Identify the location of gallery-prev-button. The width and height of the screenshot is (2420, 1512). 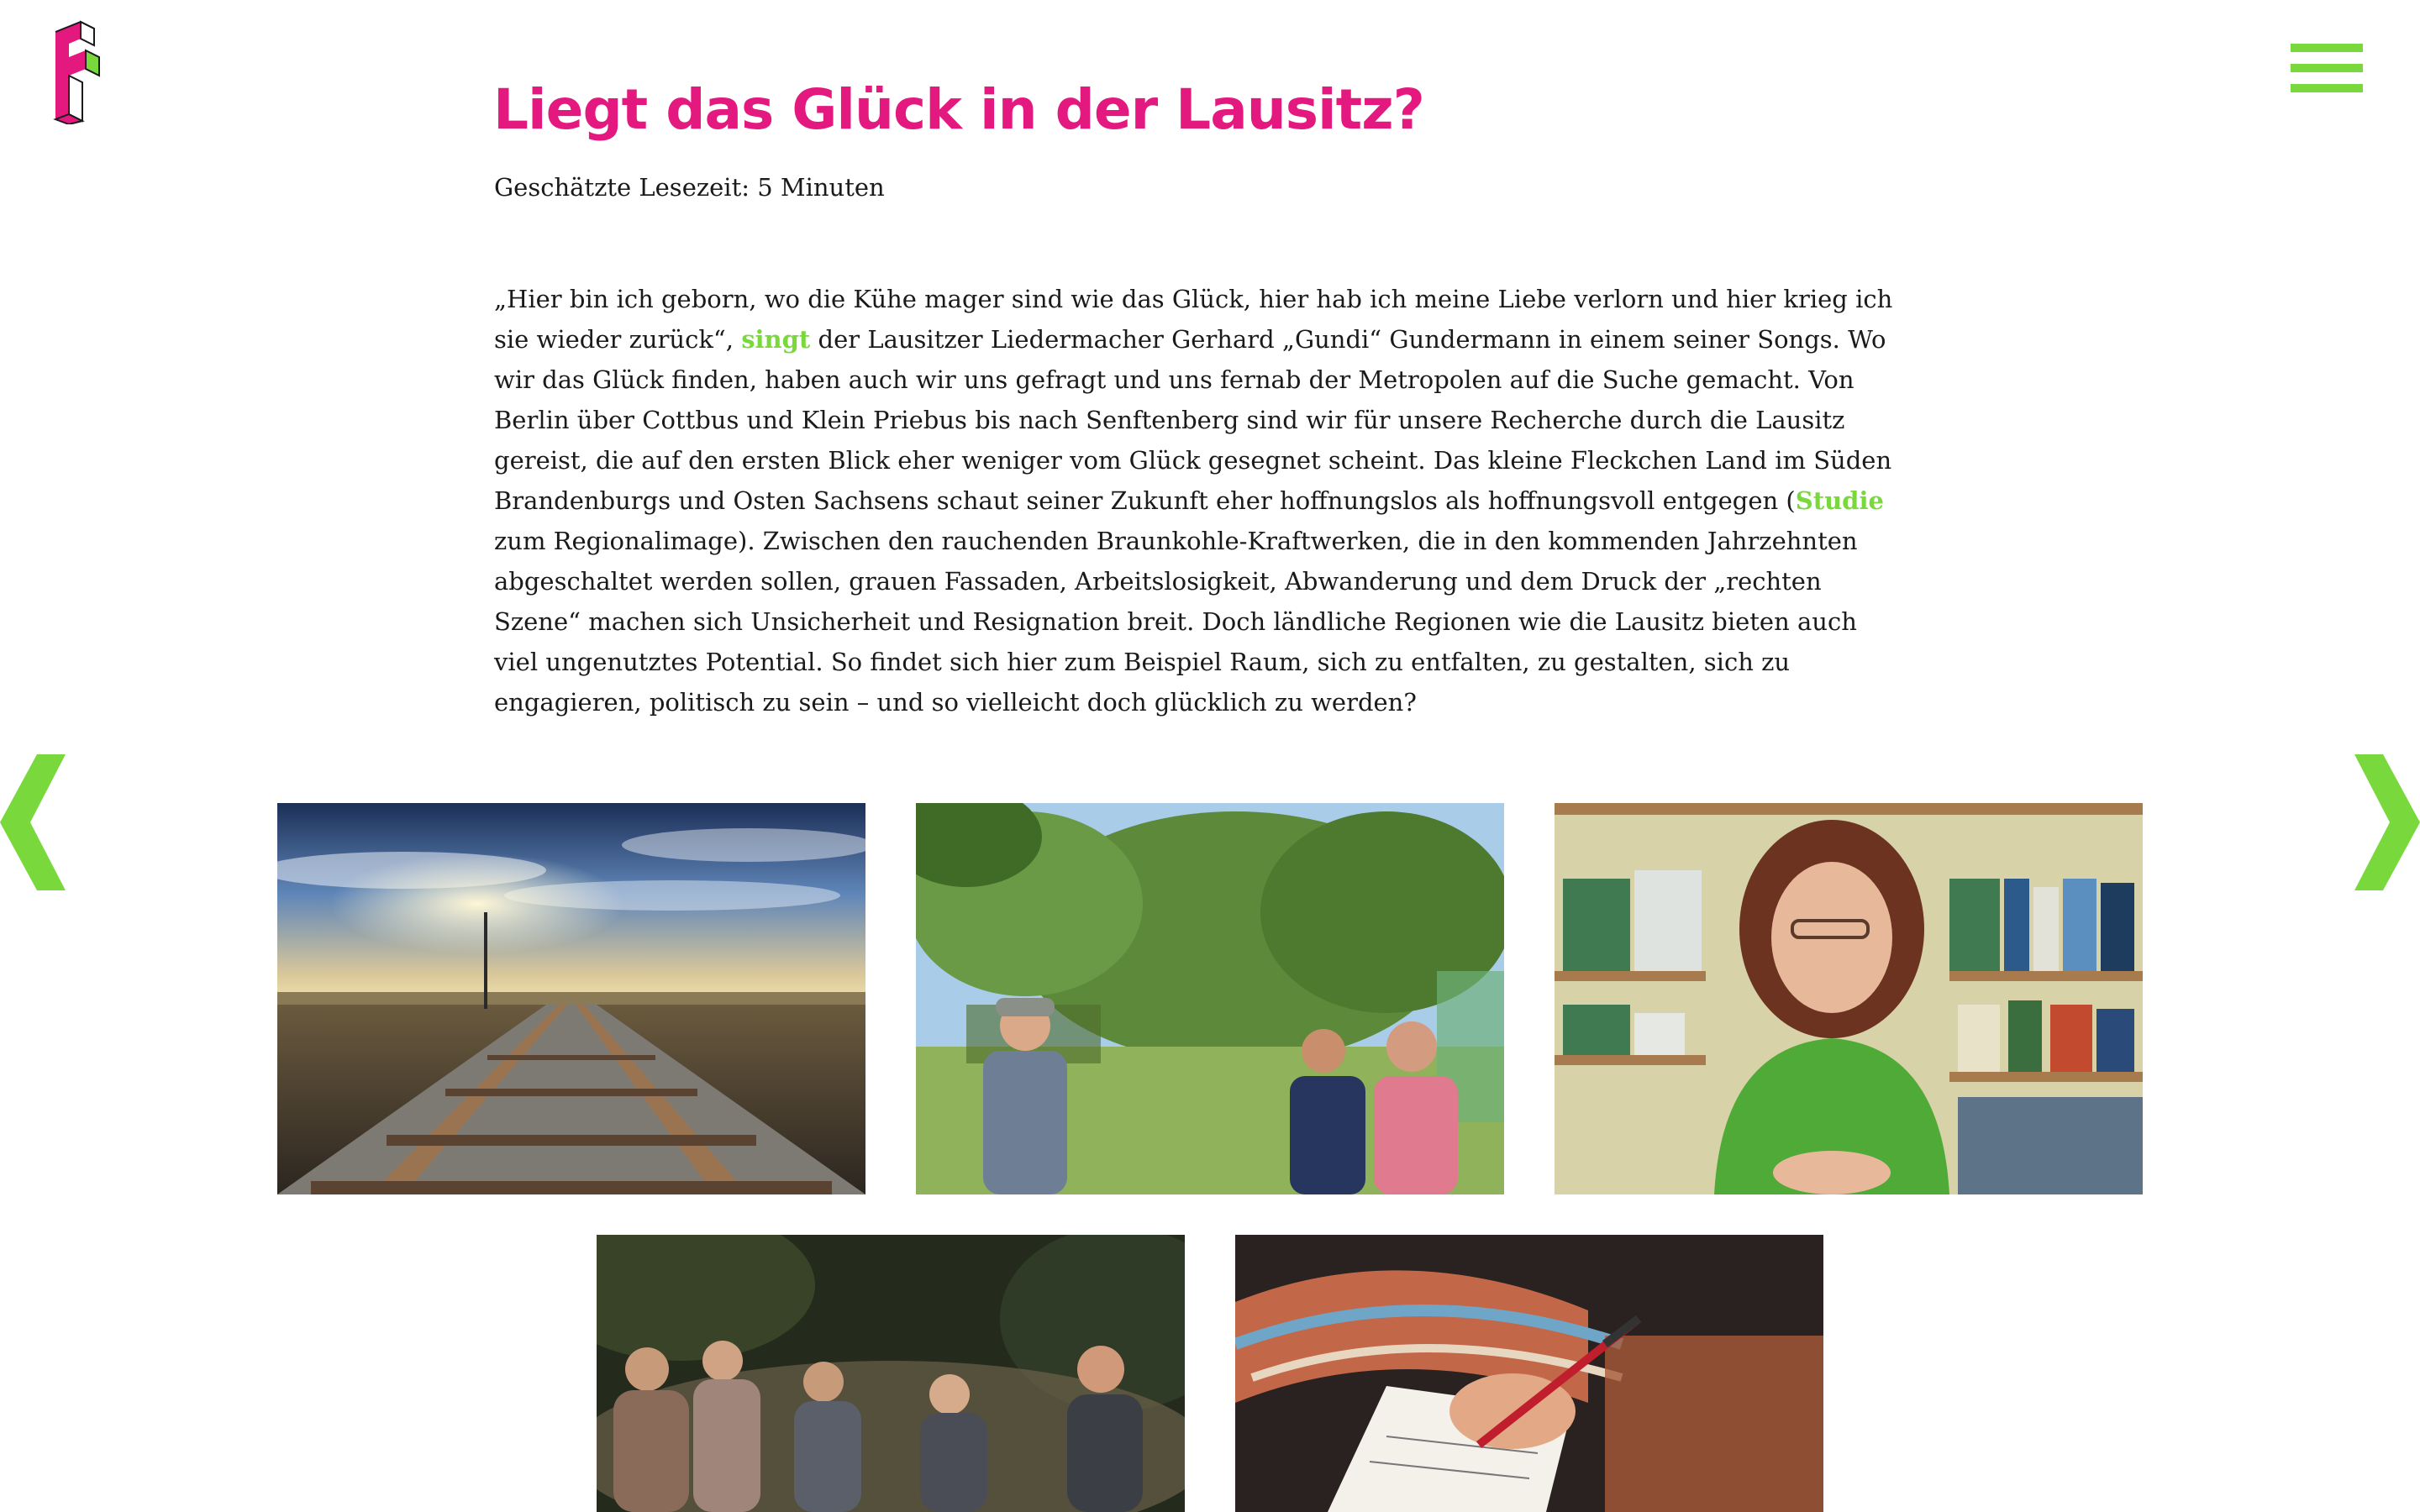
(34, 822).